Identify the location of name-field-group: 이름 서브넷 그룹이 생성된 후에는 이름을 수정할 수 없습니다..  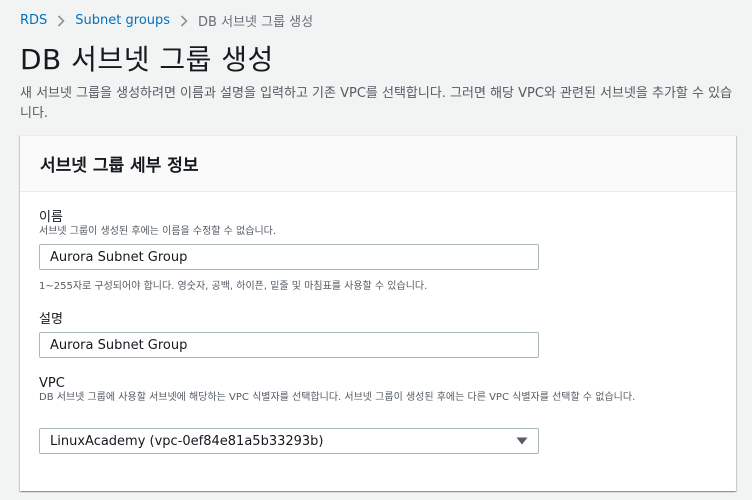
(157, 222).